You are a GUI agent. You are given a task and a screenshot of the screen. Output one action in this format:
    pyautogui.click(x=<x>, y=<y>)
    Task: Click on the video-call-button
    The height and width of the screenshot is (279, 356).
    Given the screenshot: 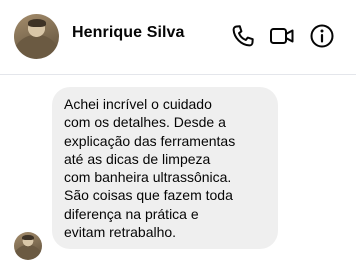 What is the action you would take?
    pyautogui.click(x=282, y=36)
    